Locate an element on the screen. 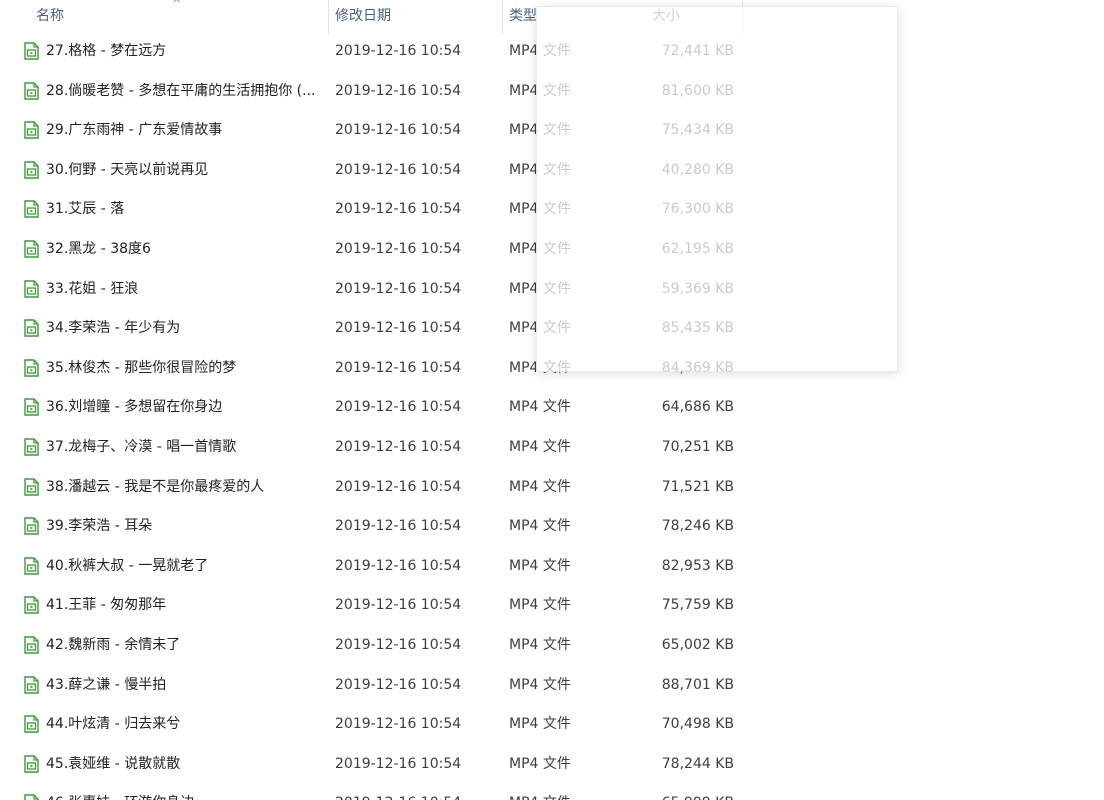  file-name: 31.艾辰 - 落 is located at coordinates (85, 209).